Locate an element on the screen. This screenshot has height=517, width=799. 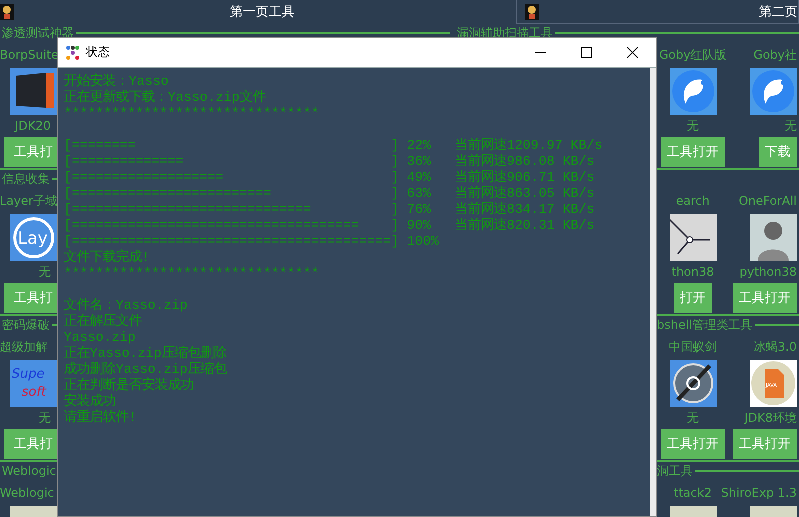
progress-percent: 22% is located at coordinates (419, 146).